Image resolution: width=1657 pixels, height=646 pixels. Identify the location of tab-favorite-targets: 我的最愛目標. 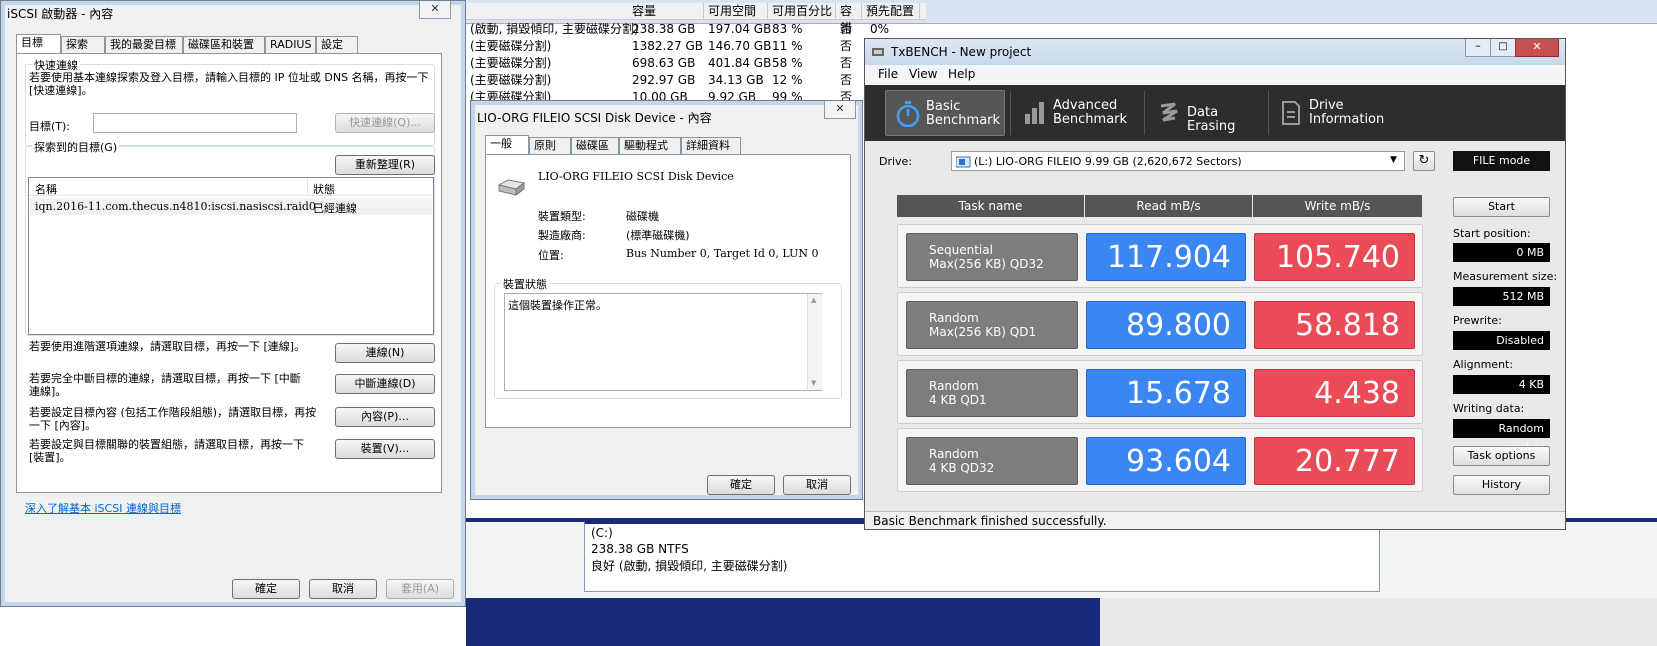
(144, 44).